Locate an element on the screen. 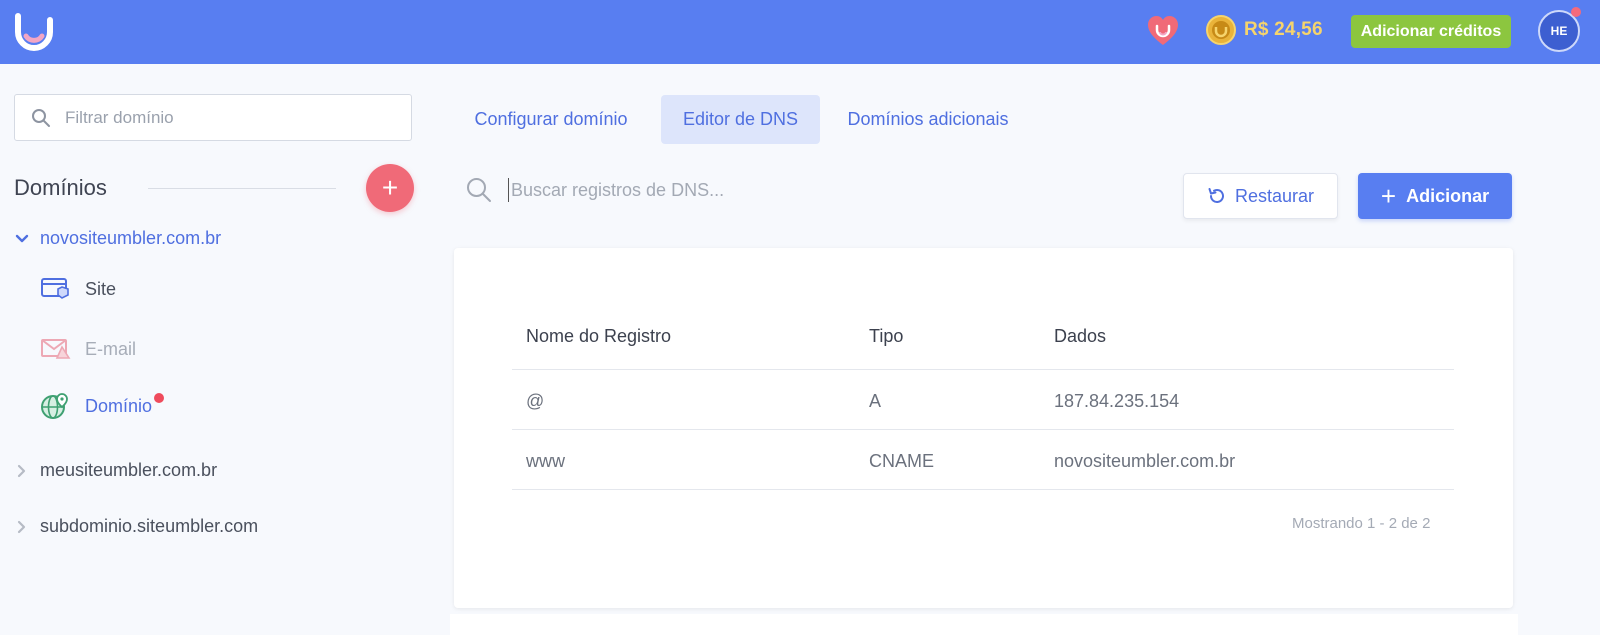 This screenshot has height=635, width=1600. add-credits-button: Adicionar créditos is located at coordinates (1431, 31).